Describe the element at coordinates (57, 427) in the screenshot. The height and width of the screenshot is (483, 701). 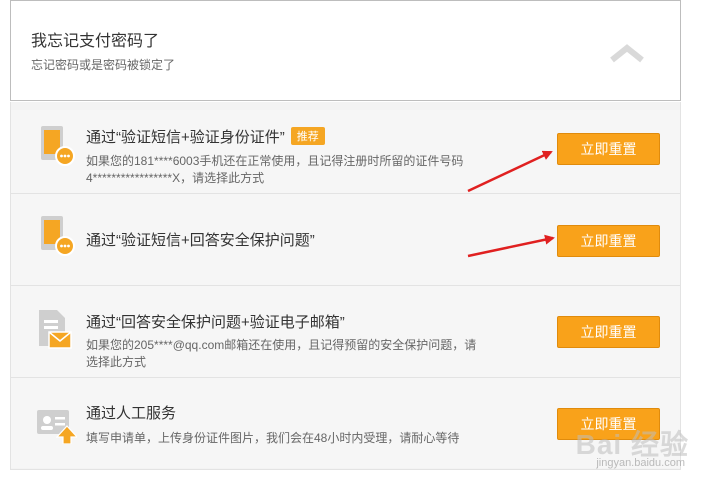
I see `id-card-upload-icon` at that location.